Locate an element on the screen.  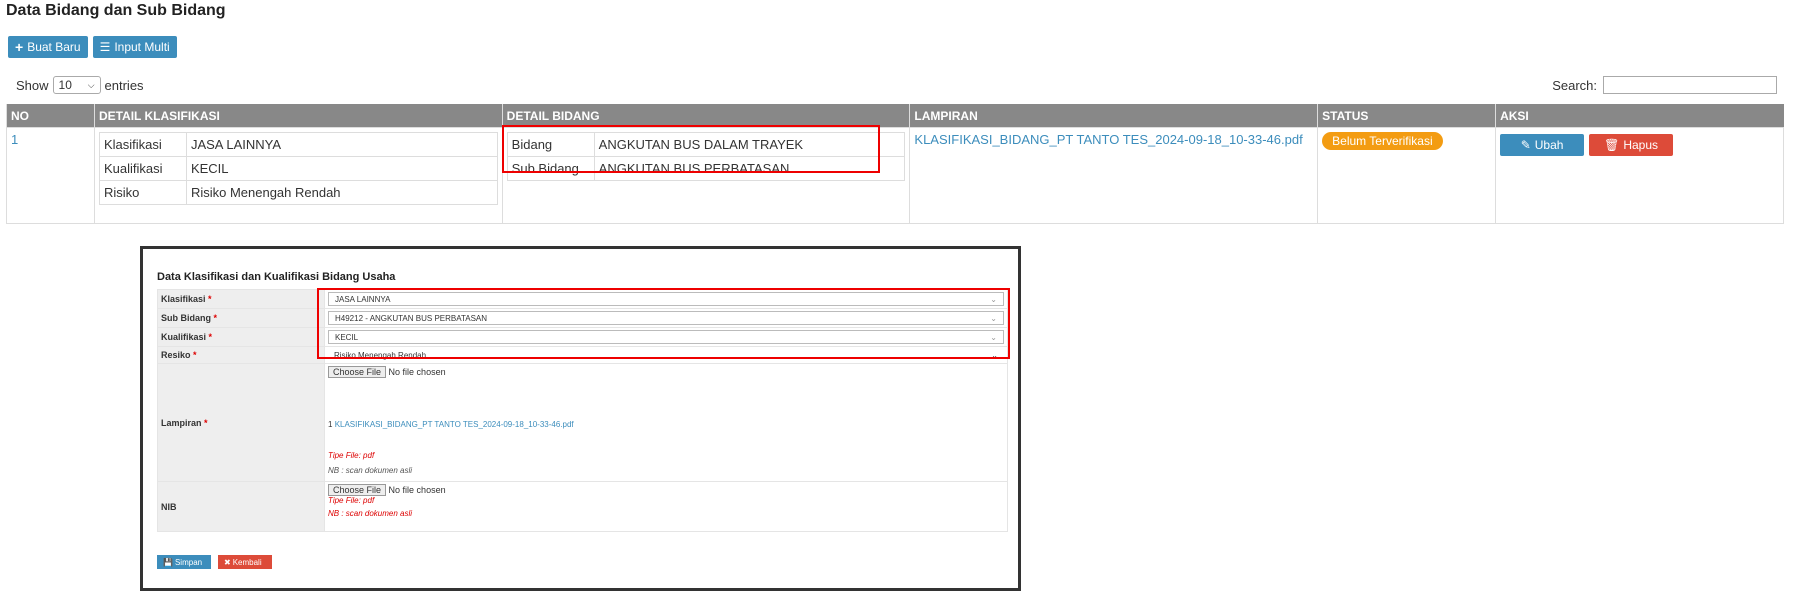
input-multi-label: Input Multi is located at coordinates (142, 47).